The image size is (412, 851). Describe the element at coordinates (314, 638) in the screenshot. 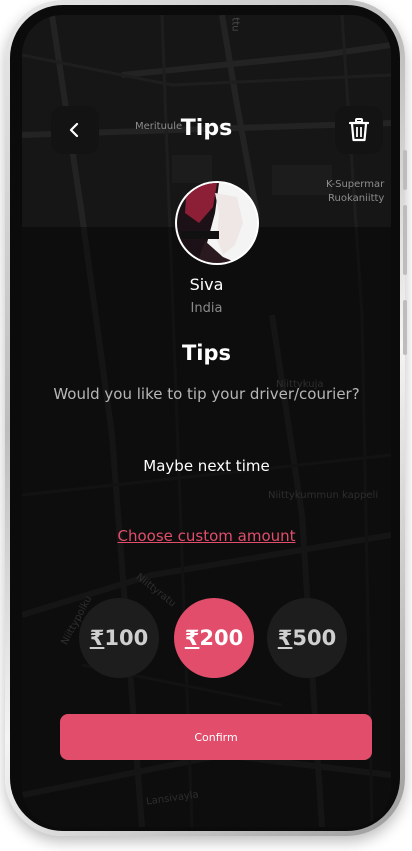

I see `tip-amount-value: 500` at that location.